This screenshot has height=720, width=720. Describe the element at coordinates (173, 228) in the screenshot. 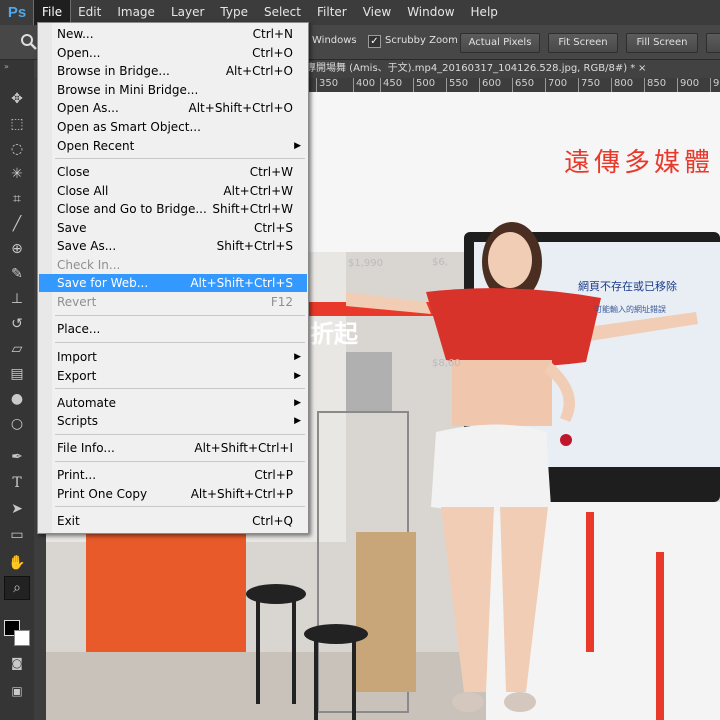

I see `menu-item-save: Save Ctrl+S` at that location.